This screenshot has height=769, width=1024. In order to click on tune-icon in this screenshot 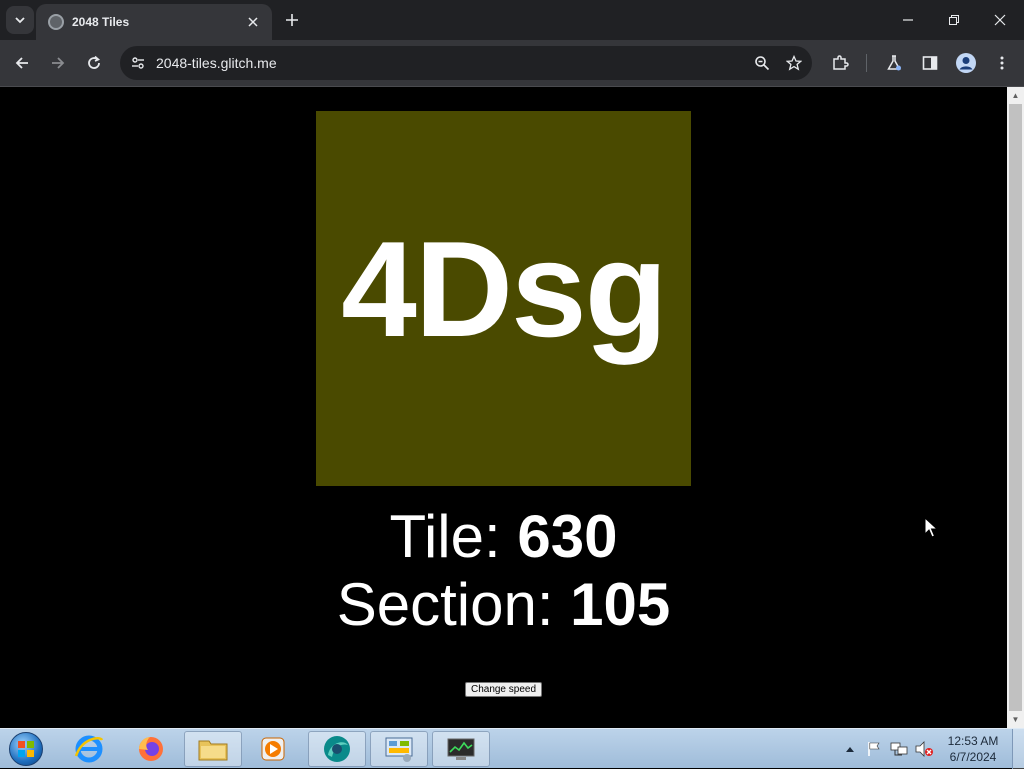, I will do `click(138, 63)`.